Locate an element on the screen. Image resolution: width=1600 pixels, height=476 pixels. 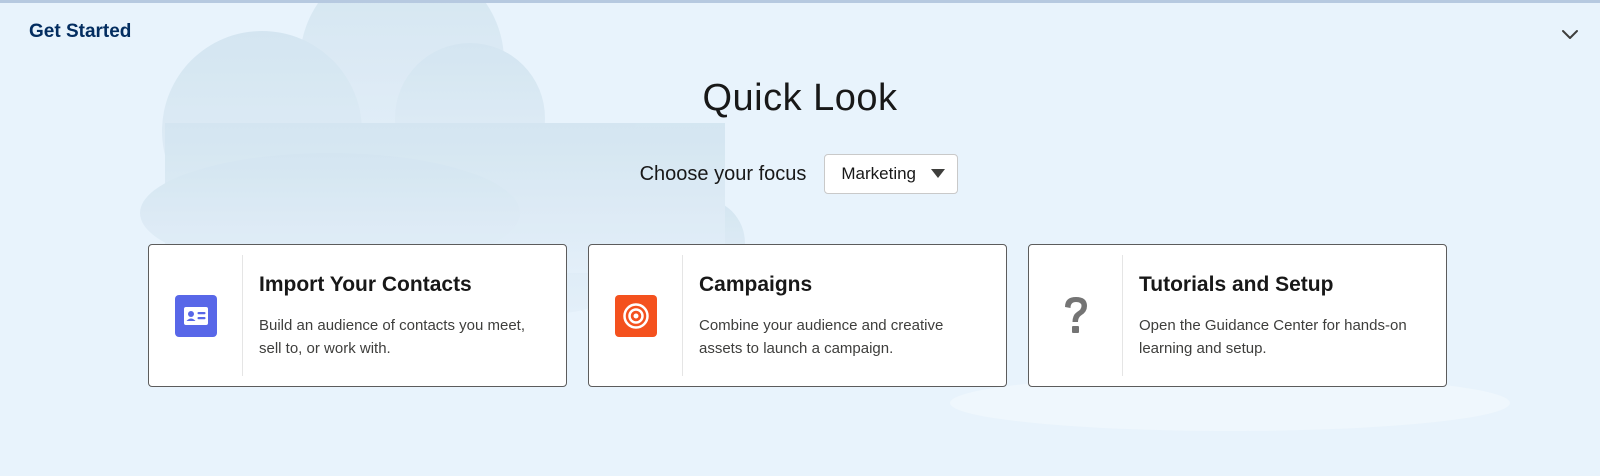
focus-row: Choose your focus Marketing is located at coordinates (800, 174).